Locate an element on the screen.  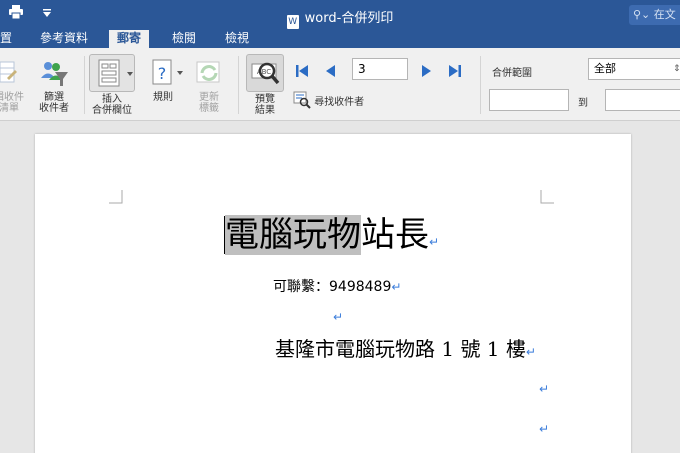
title-bar: Wword-合併列印 ⚲⌄ 在文 is located at coordinates (340, 15).